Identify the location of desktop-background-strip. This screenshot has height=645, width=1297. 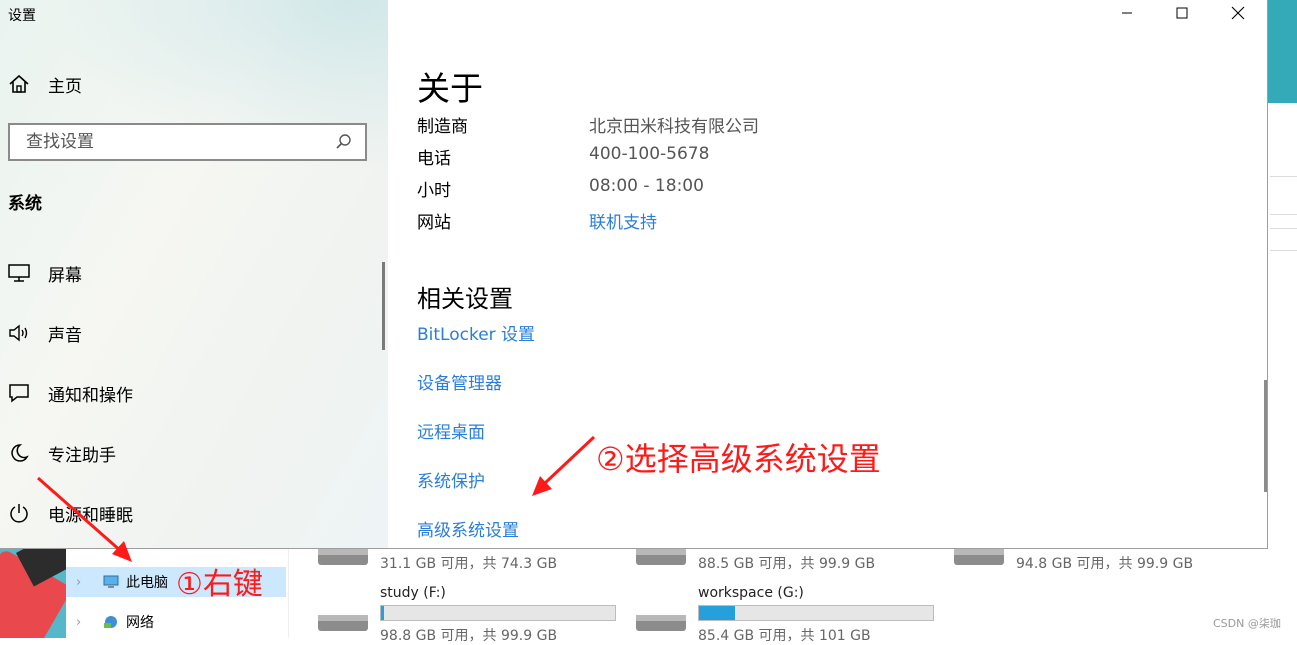
(1281, 51).